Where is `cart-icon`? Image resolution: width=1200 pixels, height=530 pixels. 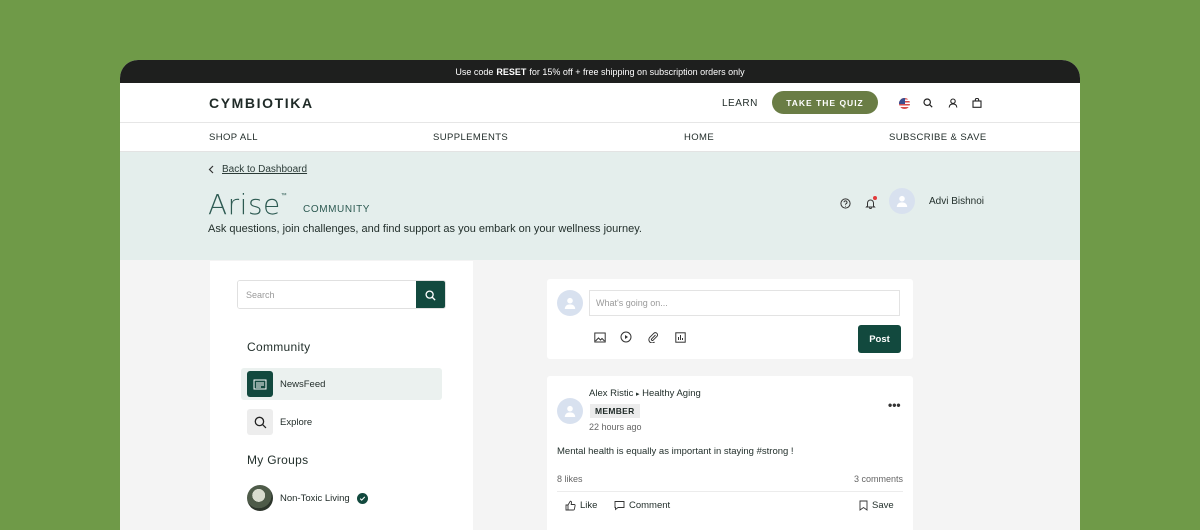
cart-icon is located at coordinates (977, 103).